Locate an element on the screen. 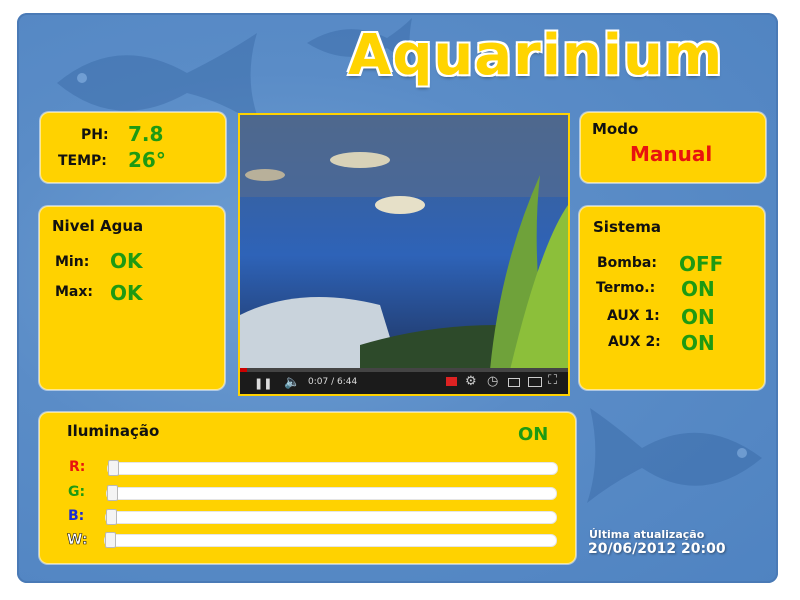 This screenshot has width=800, height=600. thermostat-label: Termo.: is located at coordinates (626, 288).